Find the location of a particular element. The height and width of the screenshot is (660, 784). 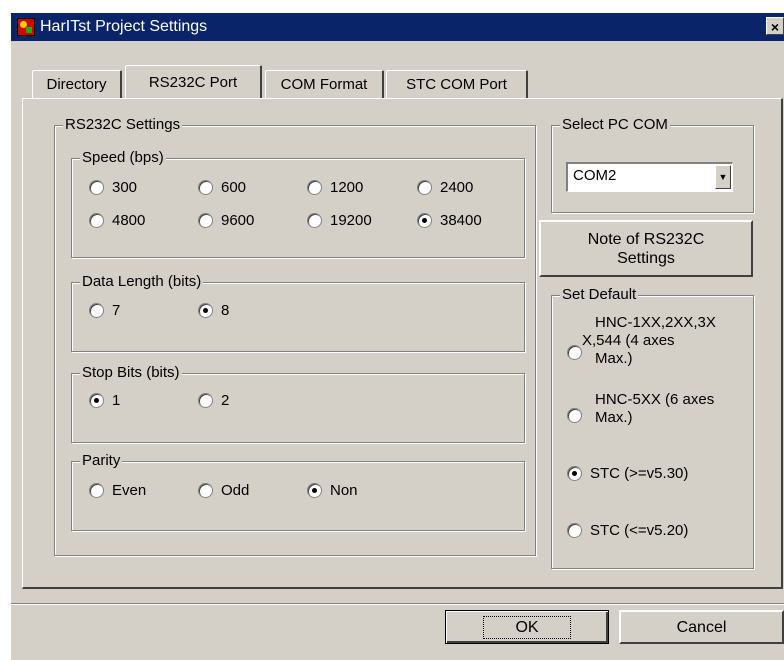

stop-bits-group: Stop Bits (bits) is located at coordinates (298, 403).